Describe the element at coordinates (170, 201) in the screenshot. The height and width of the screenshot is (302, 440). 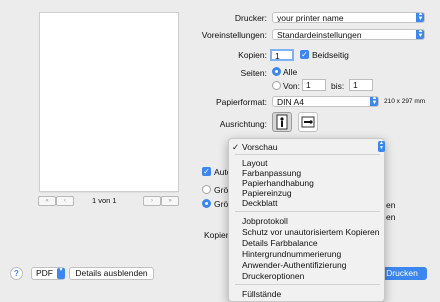
I see `last-page-button: »` at that location.